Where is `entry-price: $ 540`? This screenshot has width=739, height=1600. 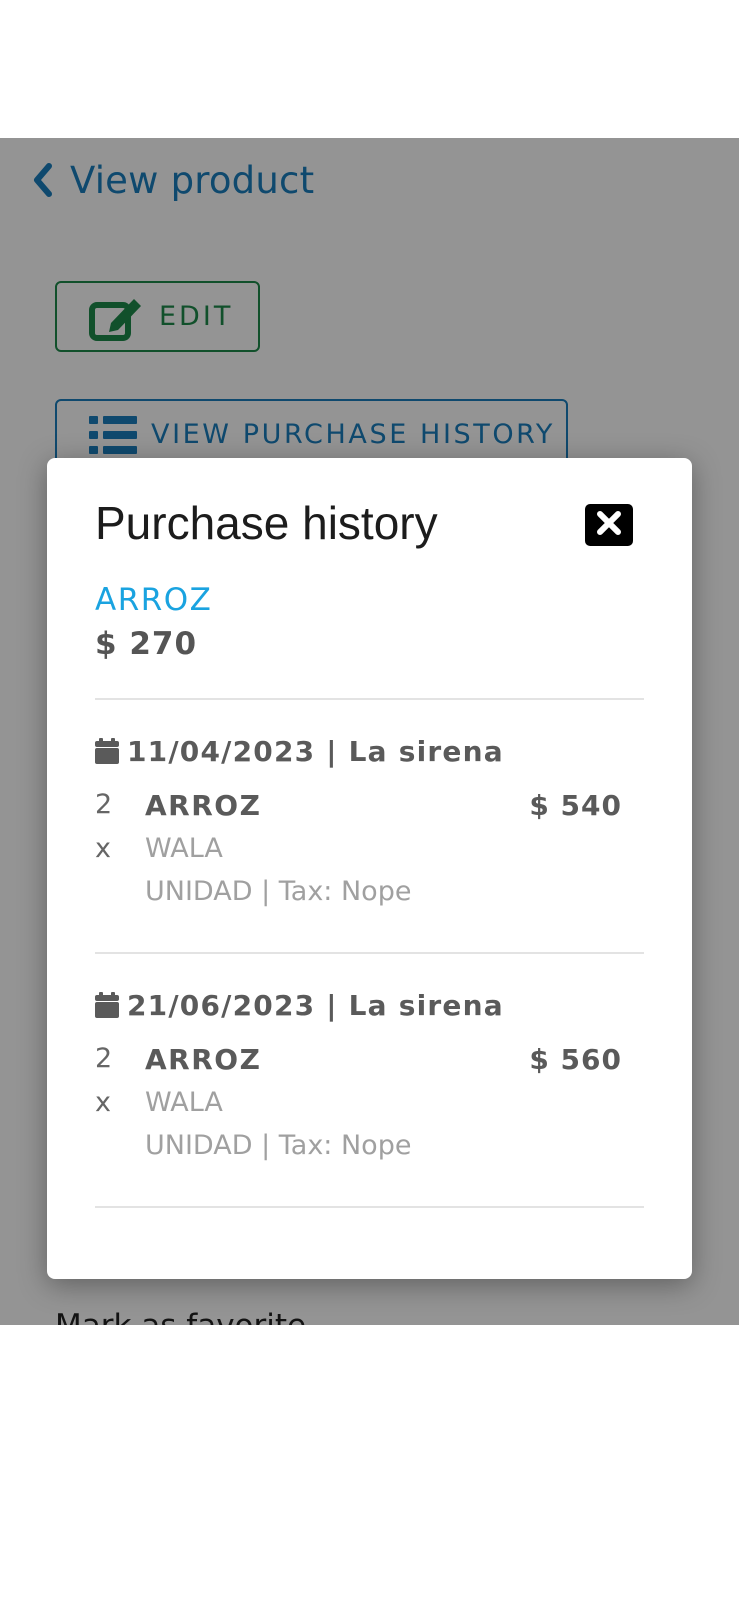
entry-price: $ 540 is located at coordinates (575, 805).